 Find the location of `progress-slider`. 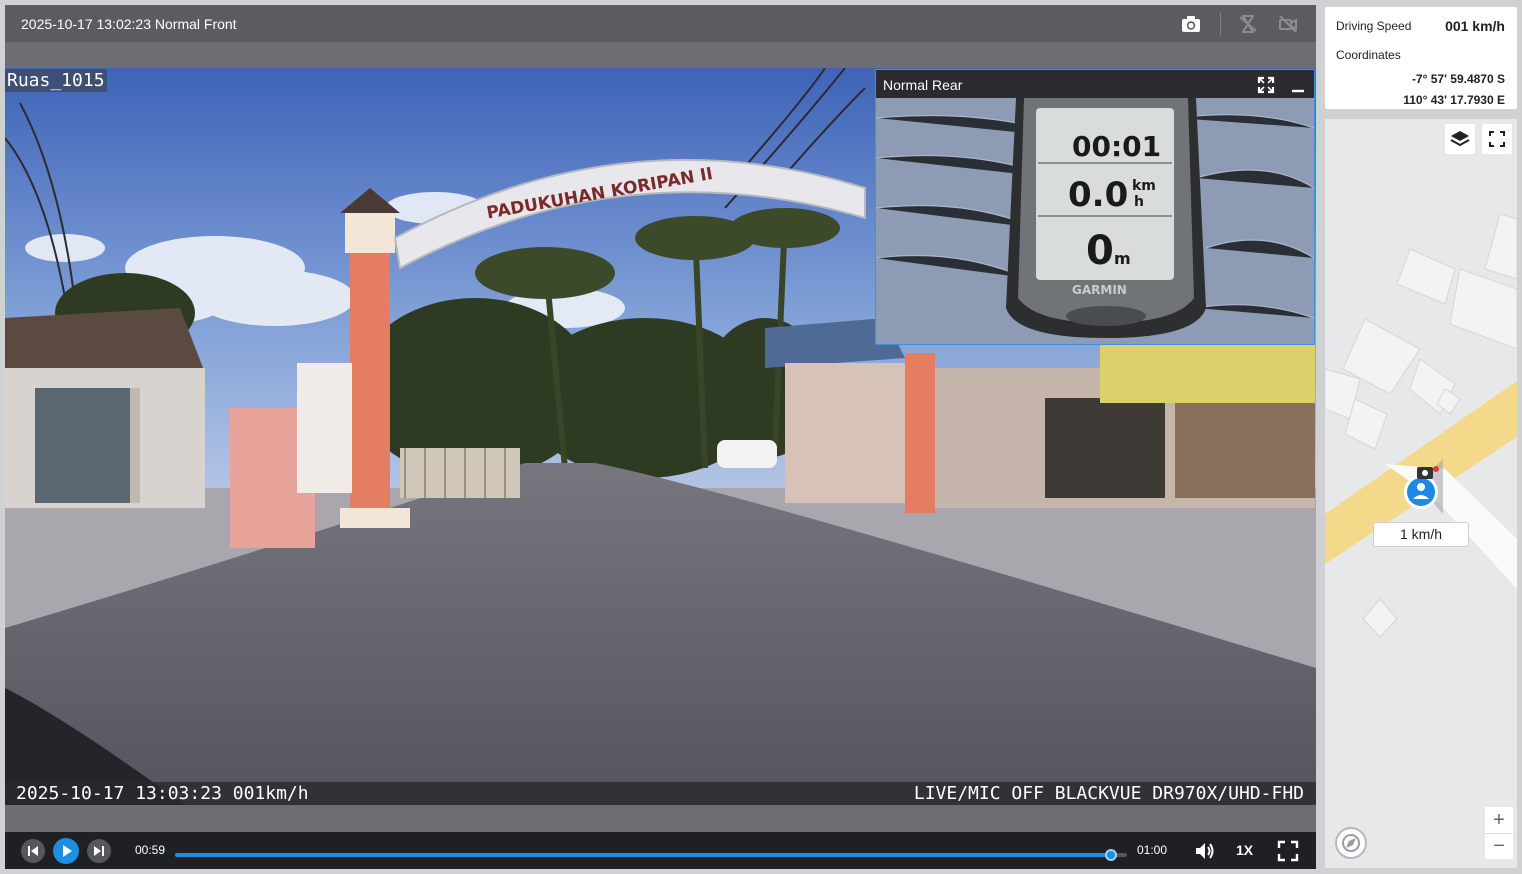

progress-slider is located at coordinates (651, 855).